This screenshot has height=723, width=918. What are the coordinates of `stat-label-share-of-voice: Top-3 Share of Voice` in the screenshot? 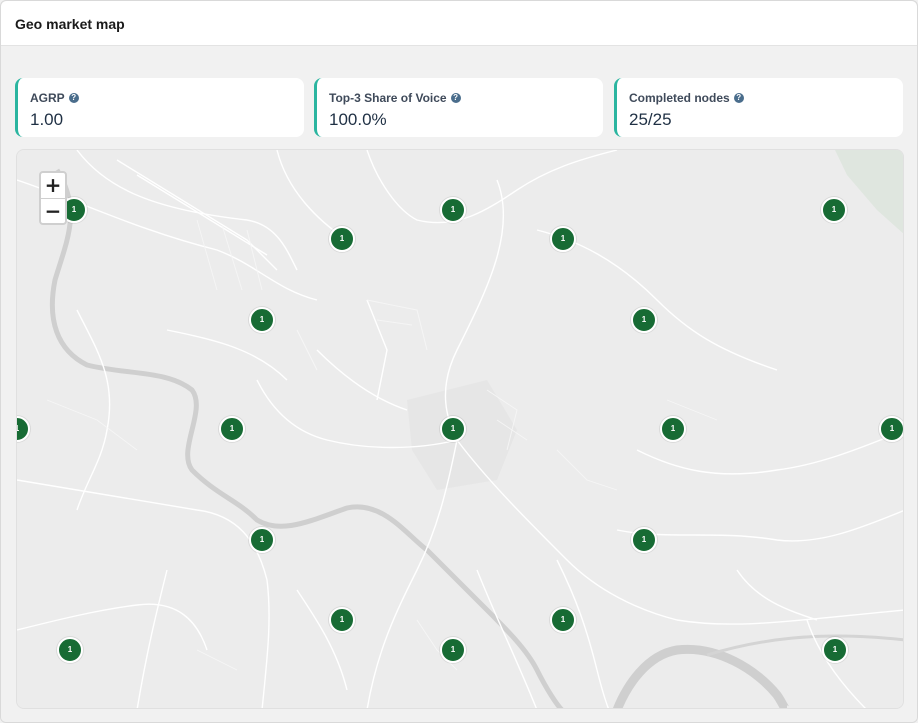 It's located at (388, 98).